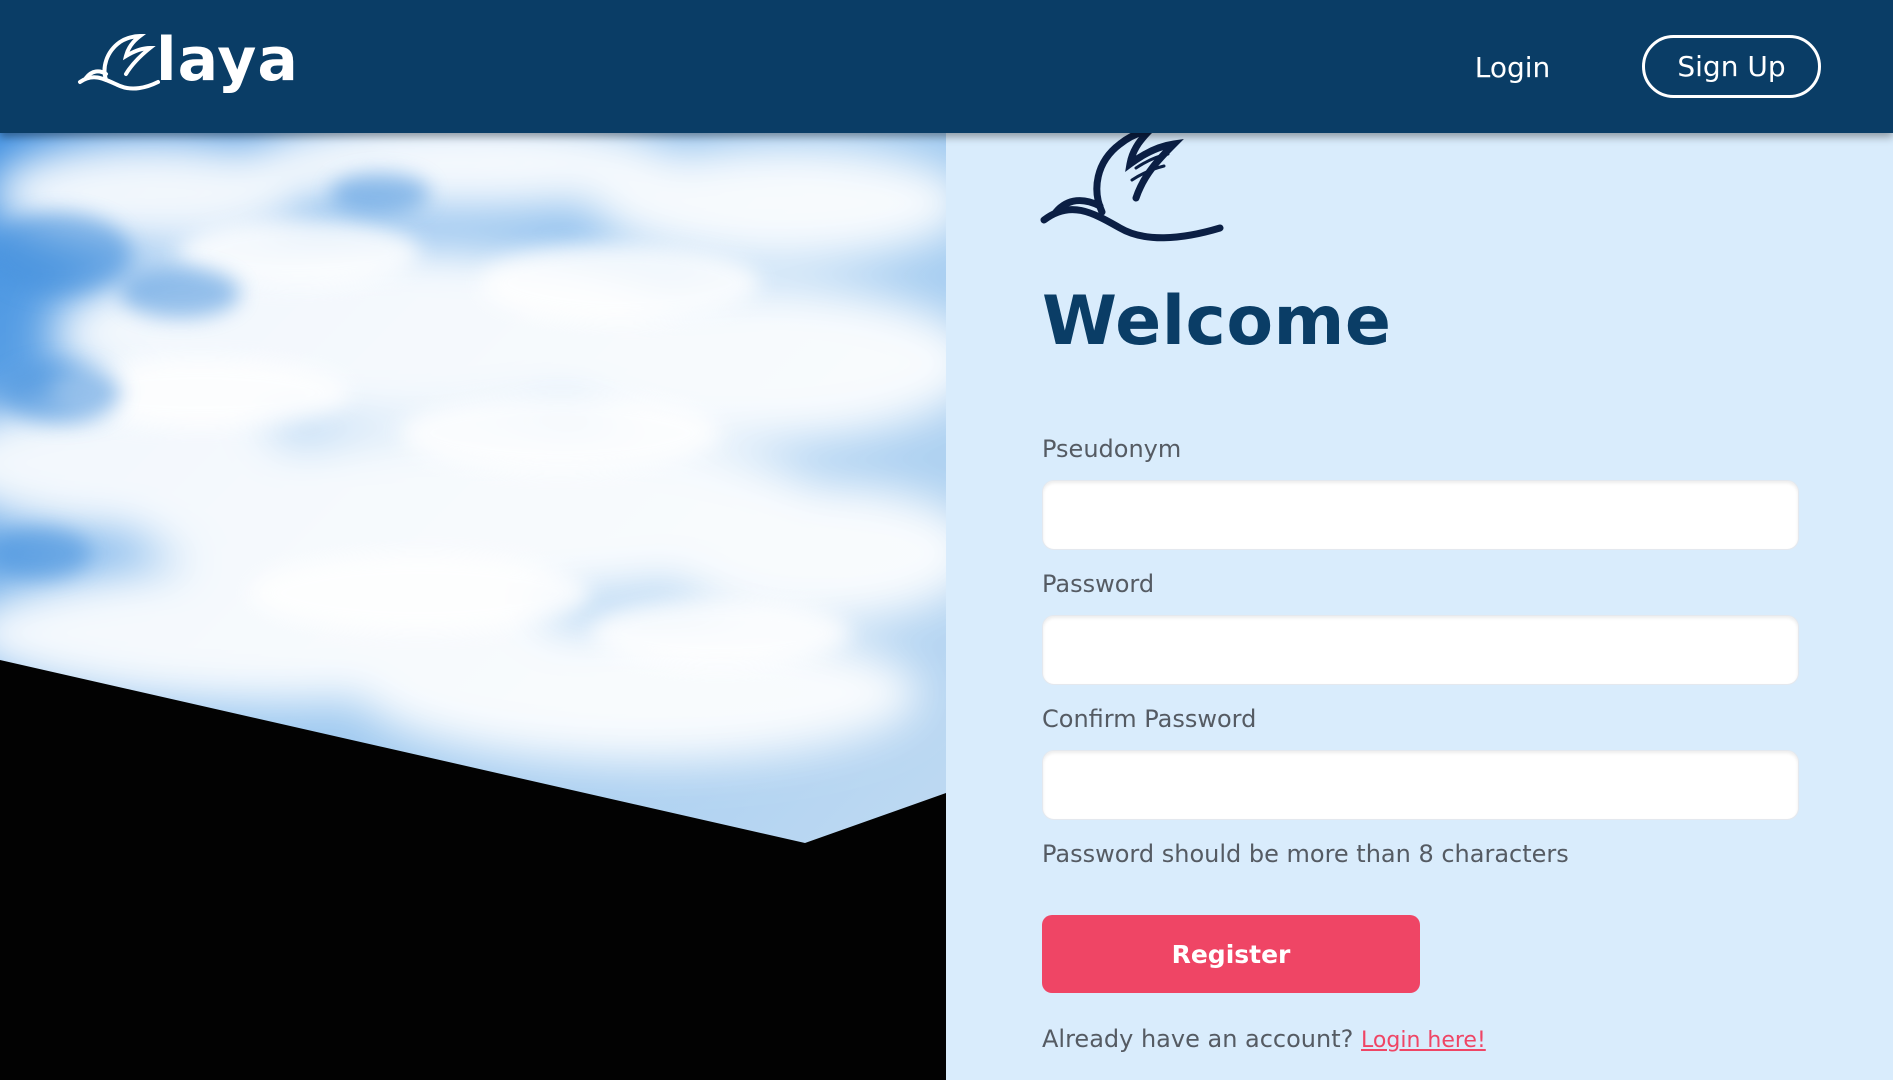  I want to click on login-prompt: Already have an account? Login here!, so click(1264, 1039).